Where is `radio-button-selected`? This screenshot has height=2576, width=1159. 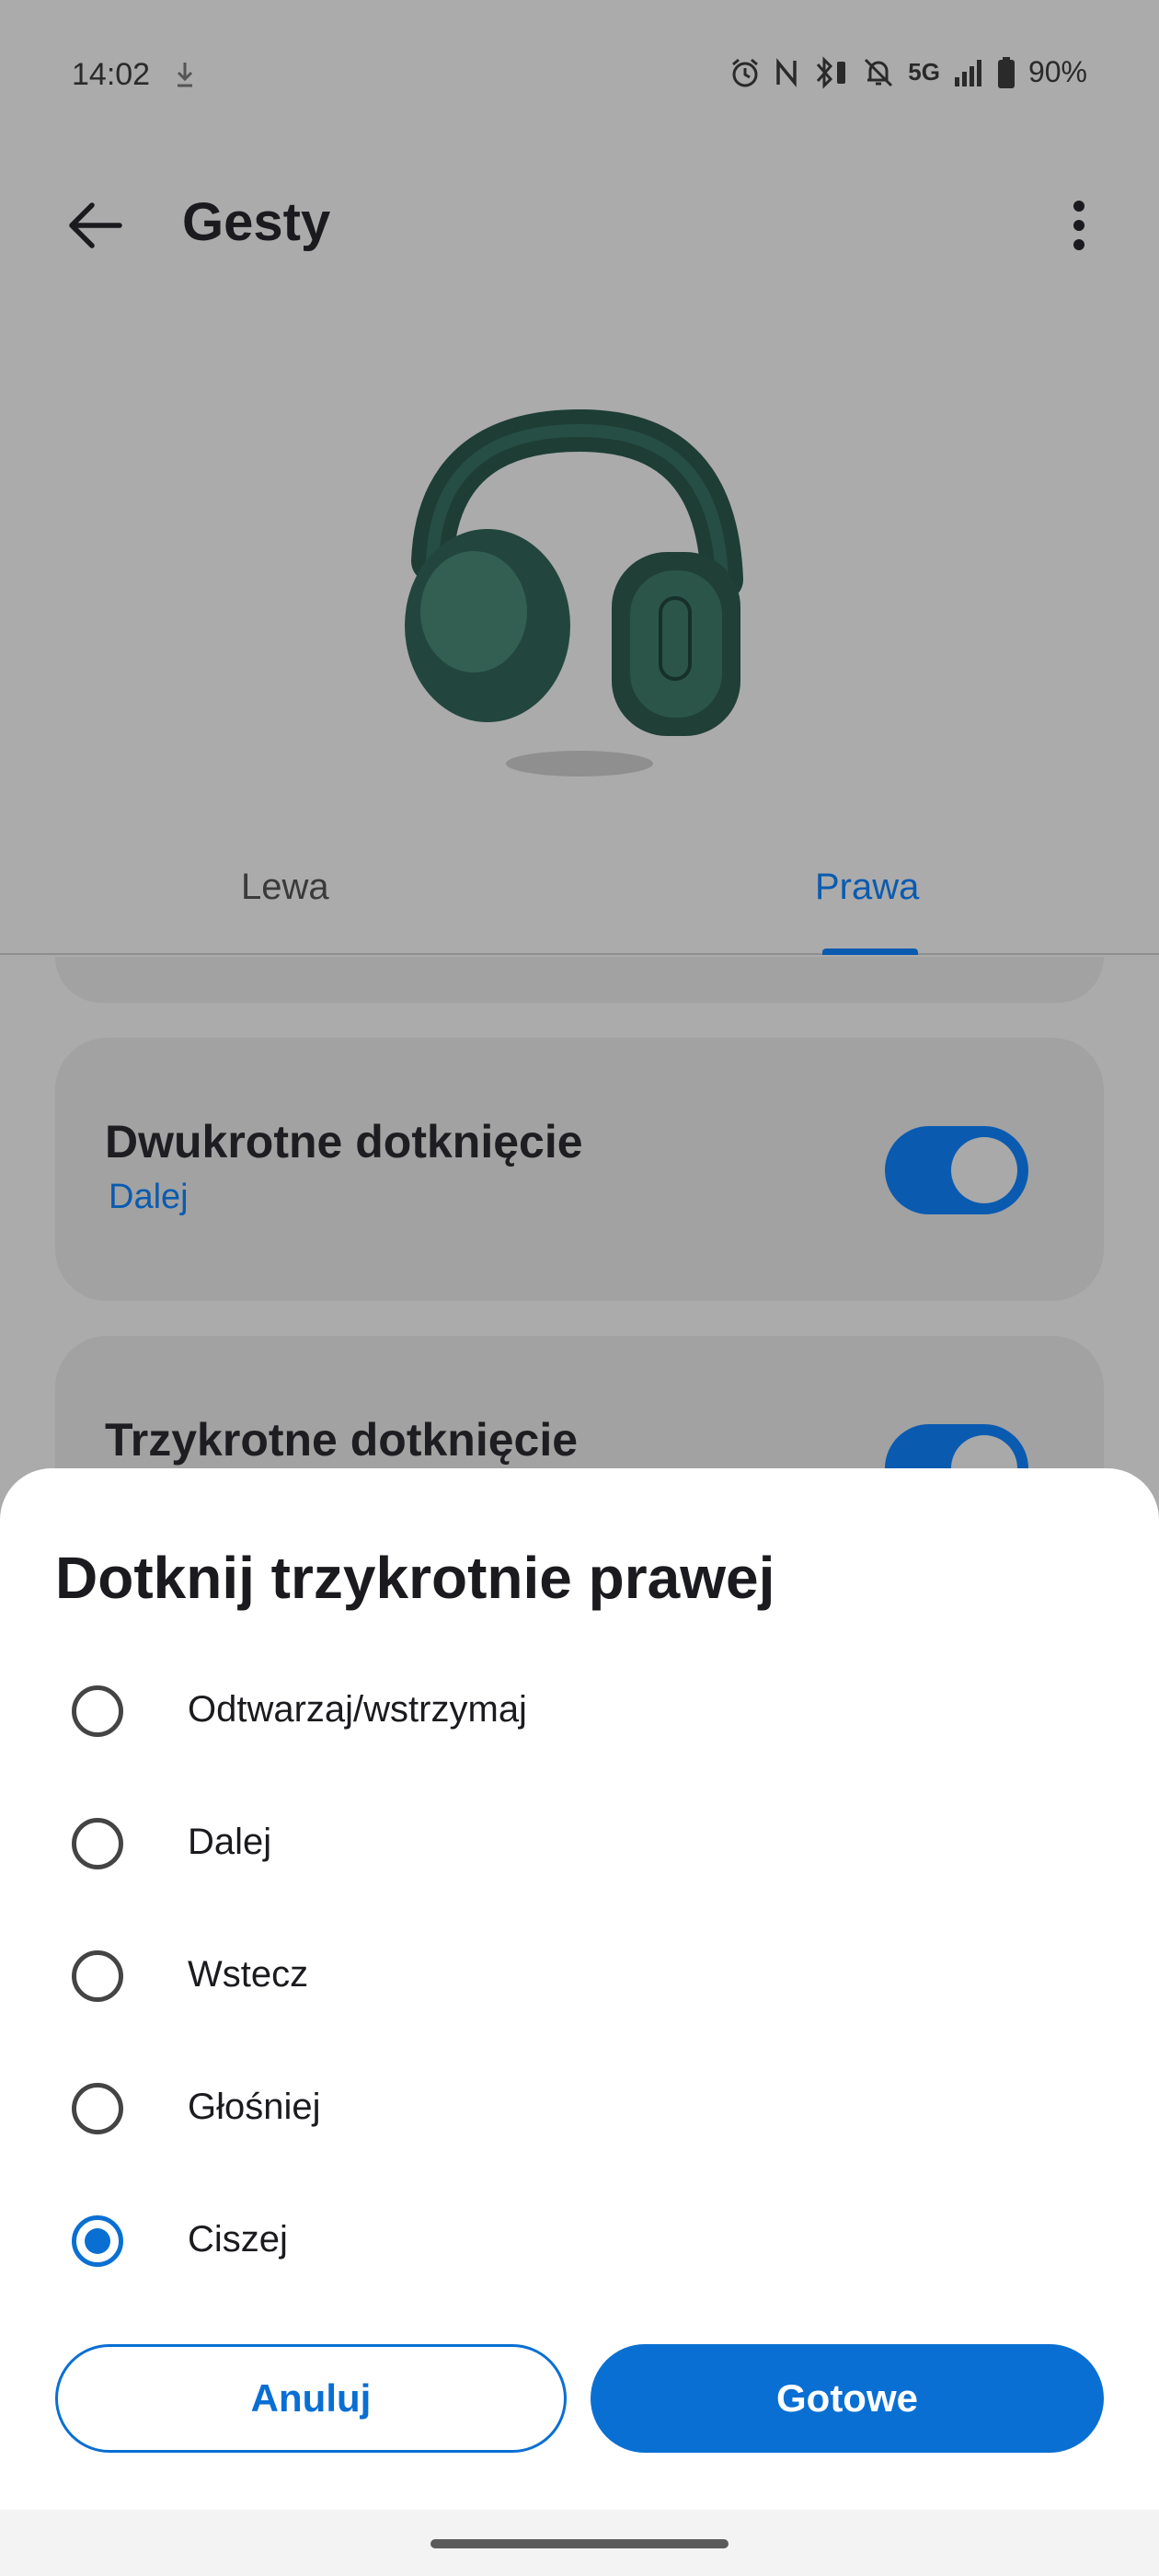 radio-button-selected is located at coordinates (97, 2241).